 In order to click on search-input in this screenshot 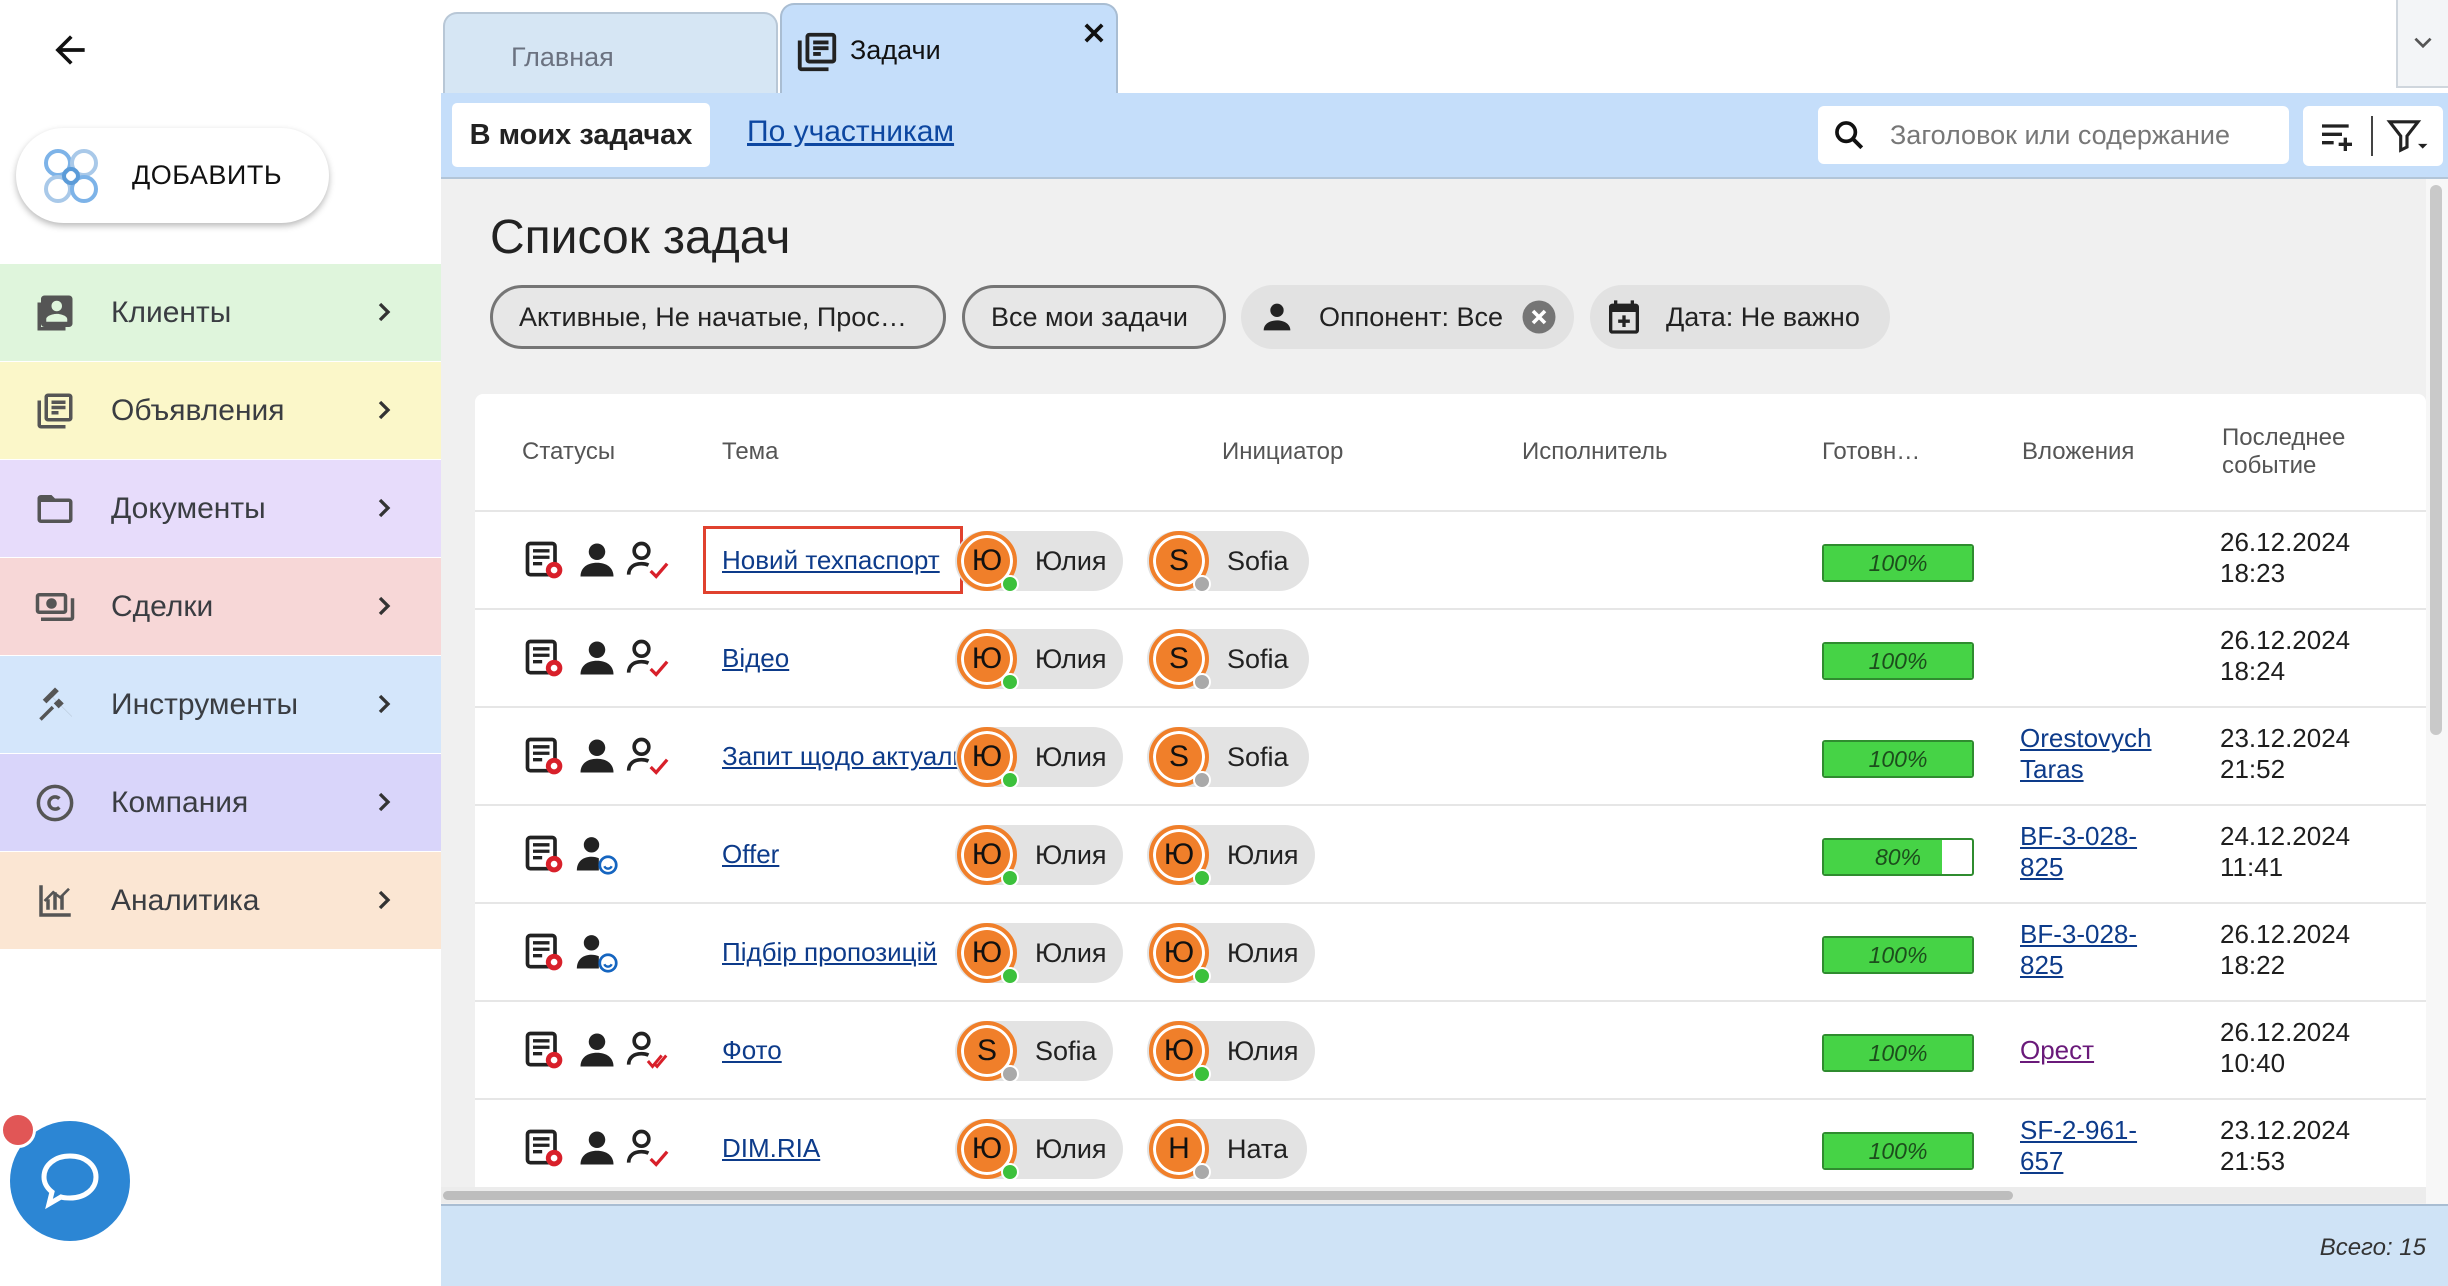, I will do `click(2083, 135)`.